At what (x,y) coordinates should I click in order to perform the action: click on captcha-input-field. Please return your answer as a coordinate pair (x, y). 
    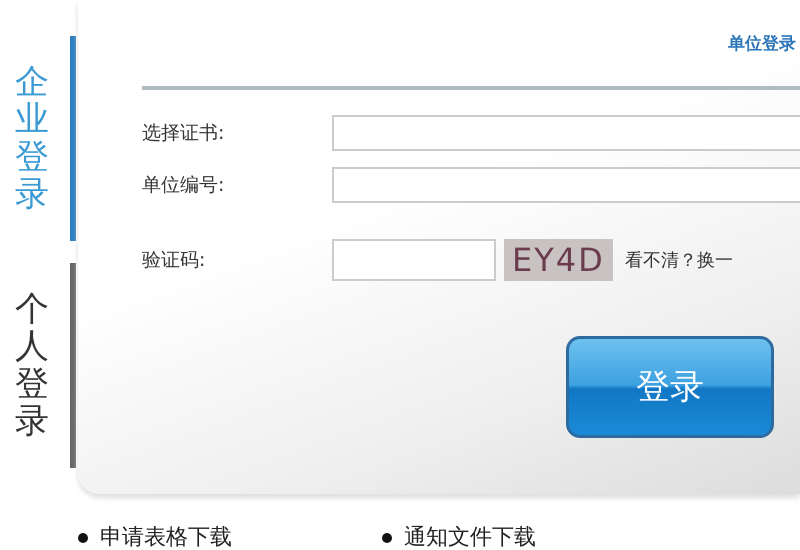
    Looking at the image, I should click on (414, 260).